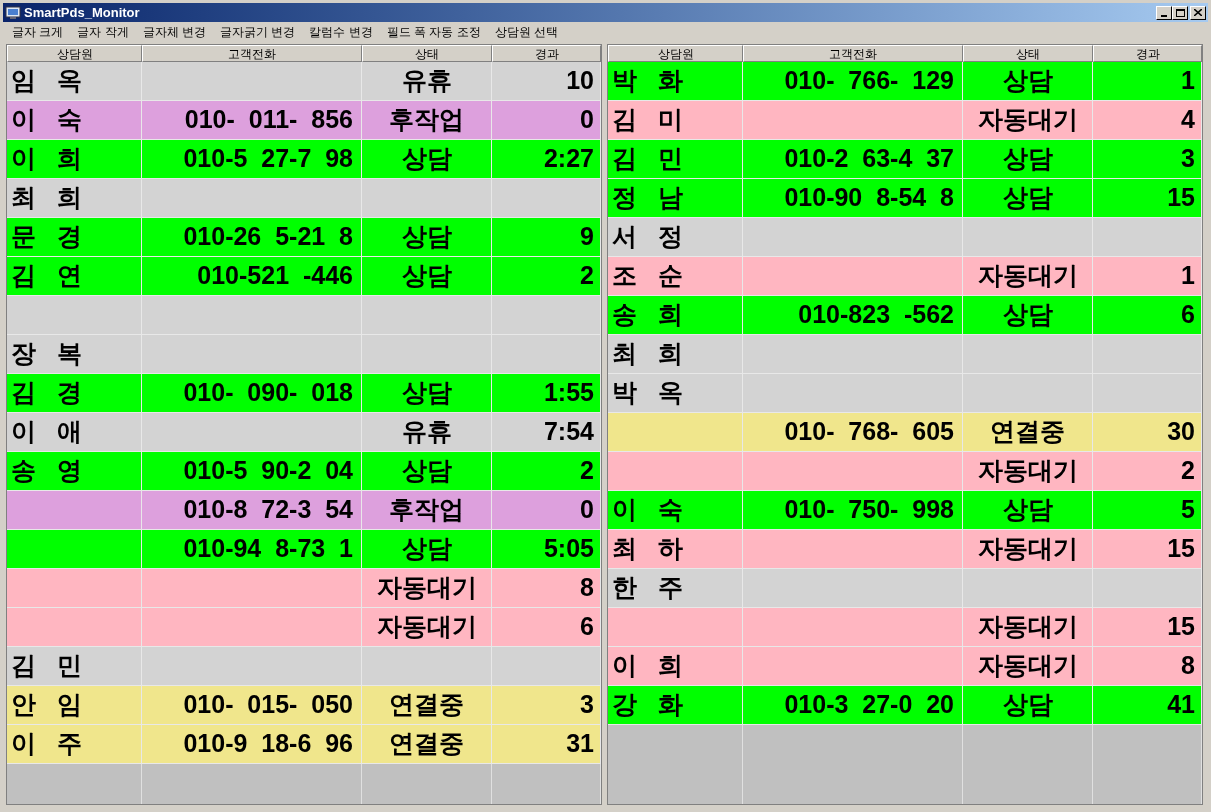 This screenshot has width=1211, height=812. Describe the element at coordinates (1164, 12) in the screenshot. I see `minimize-button` at that location.